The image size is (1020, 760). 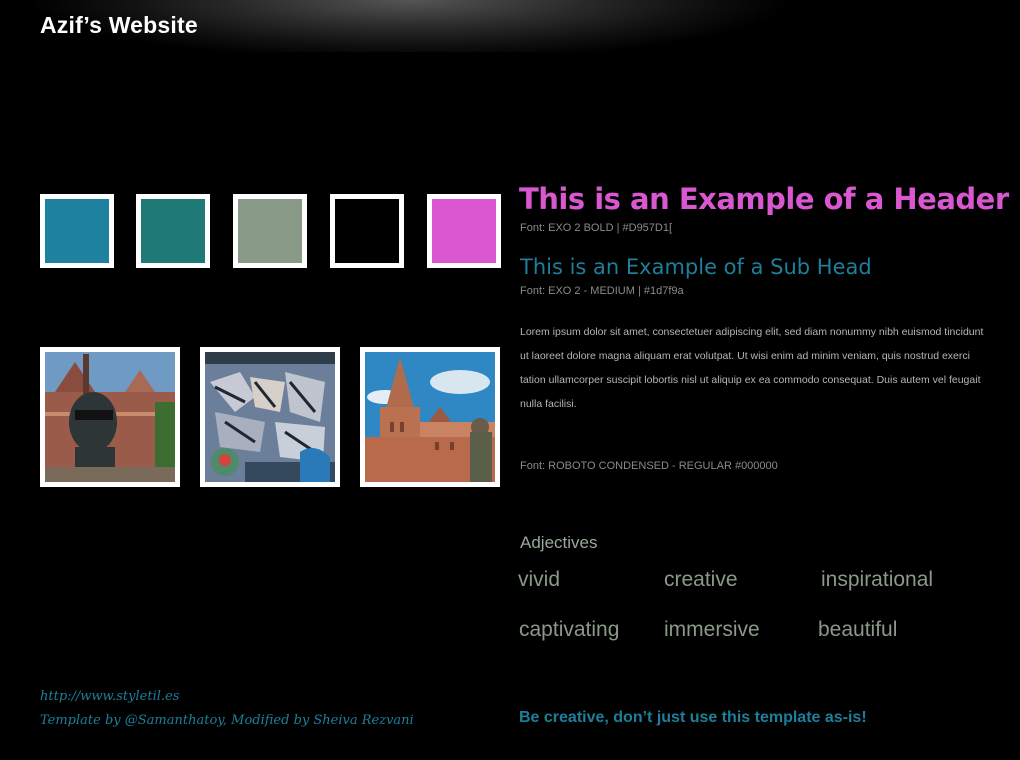 I want to click on header-font-note: Font: EXO 2 BOLD | #D957D1[, so click(x=596, y=228).